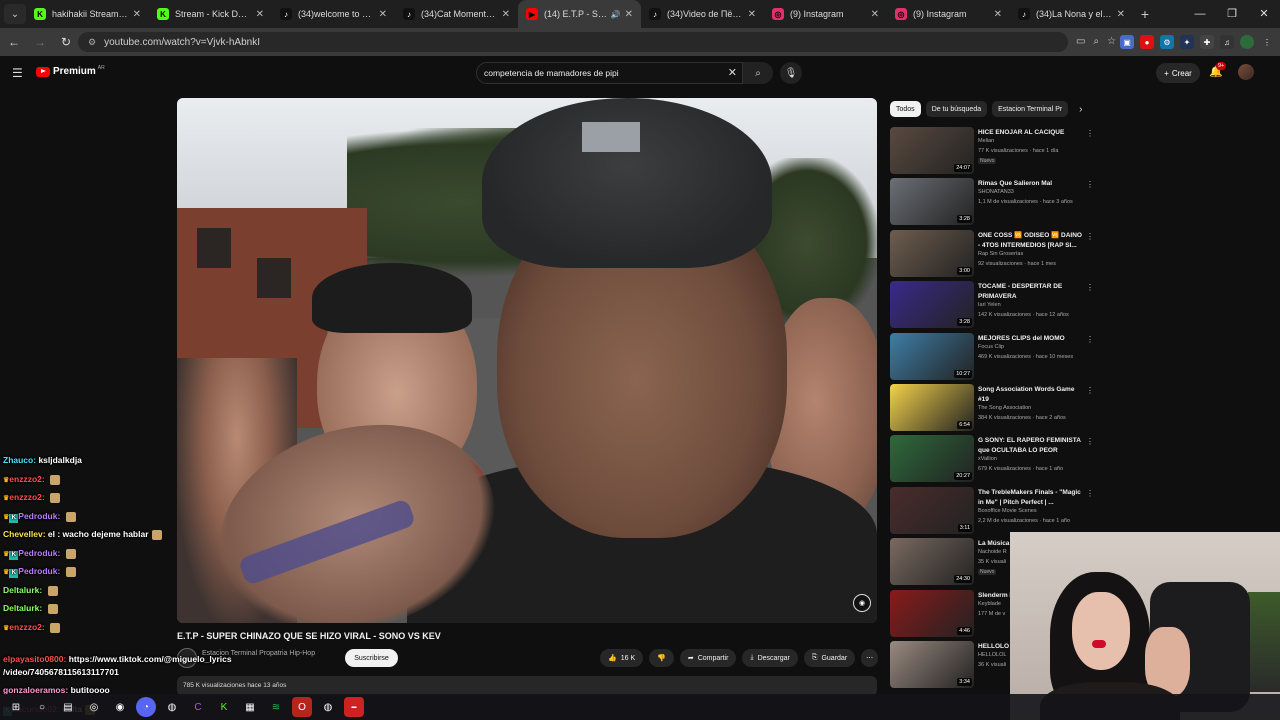 The image size is (1280, 720). What do you see at coordinates (1080, 109) in the screenshot?
I see `chevron-right-icon: ›` at bounding box center [1080, 109].